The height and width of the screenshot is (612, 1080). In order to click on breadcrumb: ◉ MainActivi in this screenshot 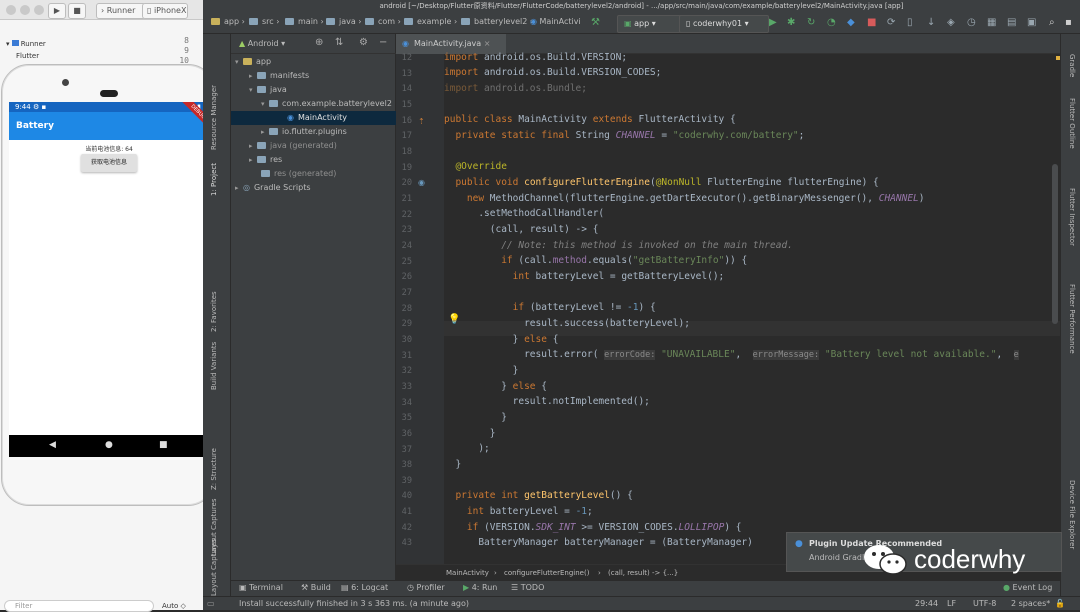, I will do `click(555, 21)`.